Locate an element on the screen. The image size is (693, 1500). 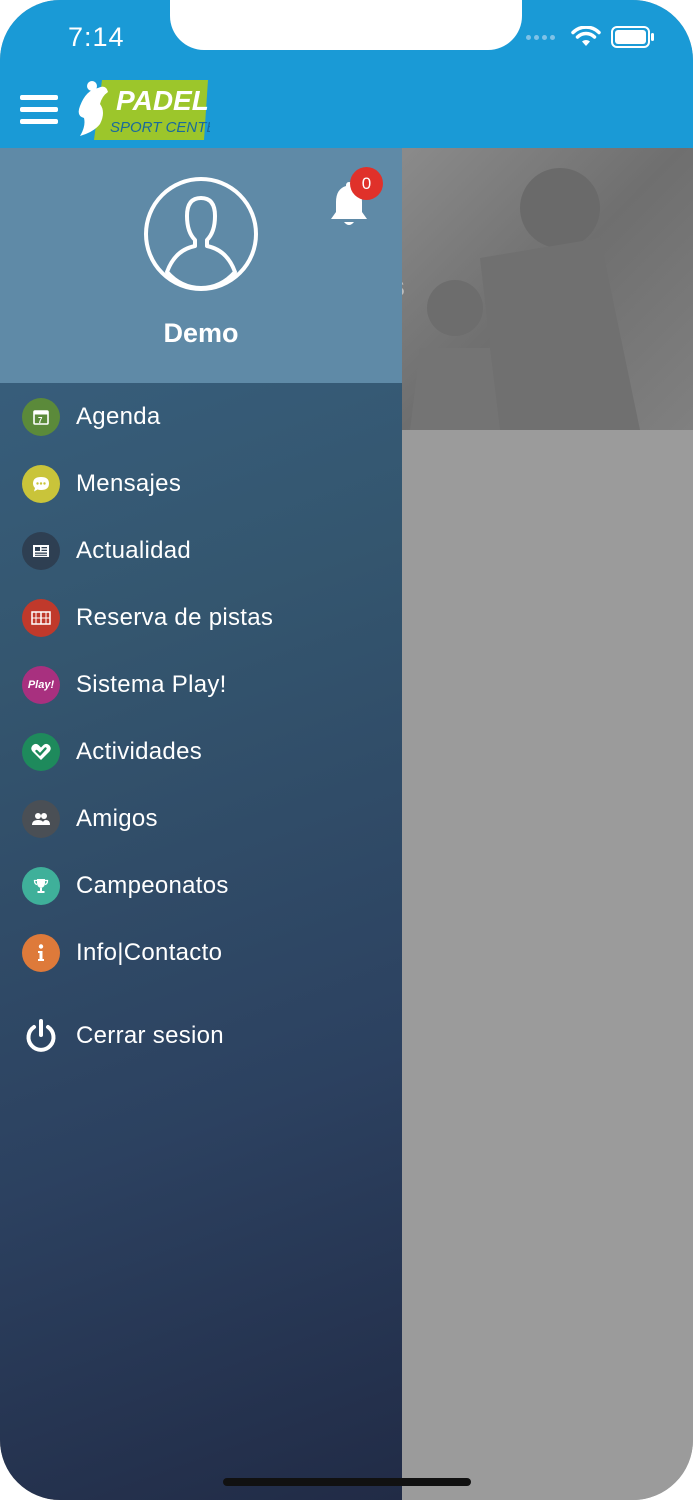
menu-item-agenda: 7 Agenda is located at coordinates (201, 416).